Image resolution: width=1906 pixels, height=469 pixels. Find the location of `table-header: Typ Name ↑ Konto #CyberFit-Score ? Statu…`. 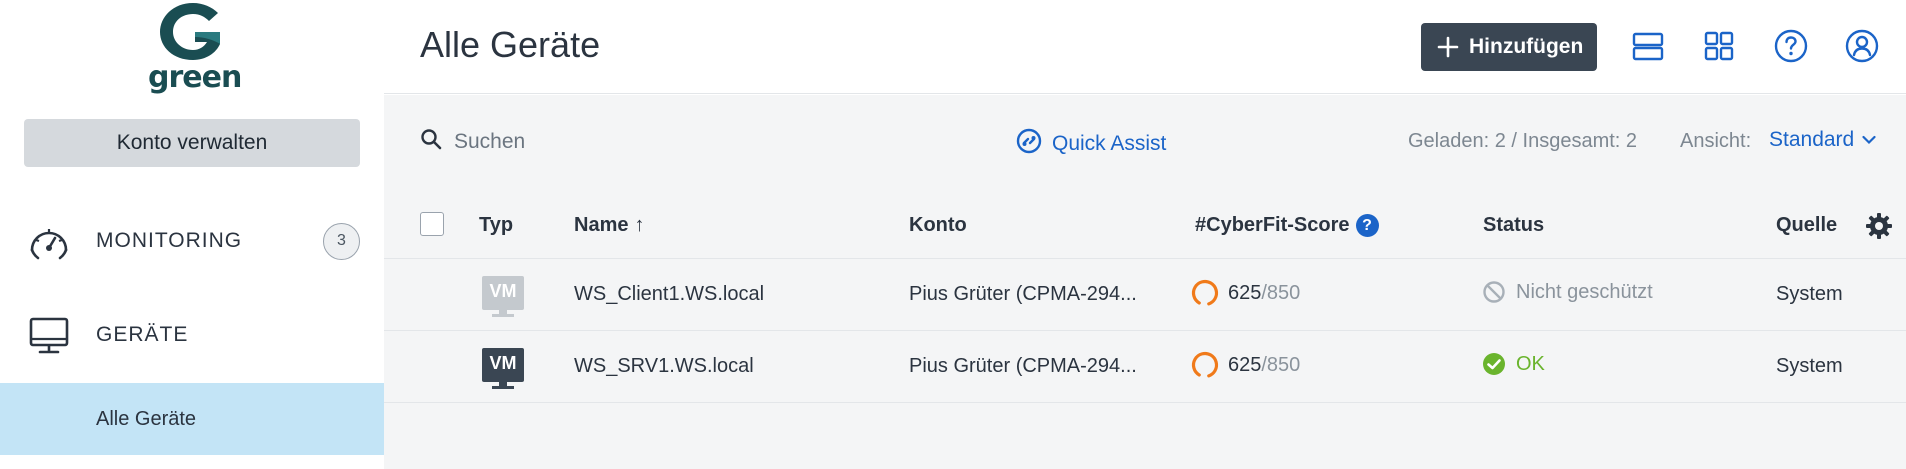

table-header: Typ Name ↑ Konto #CyberFit-Score ? Statu… is located at coordinates (1145, 225).